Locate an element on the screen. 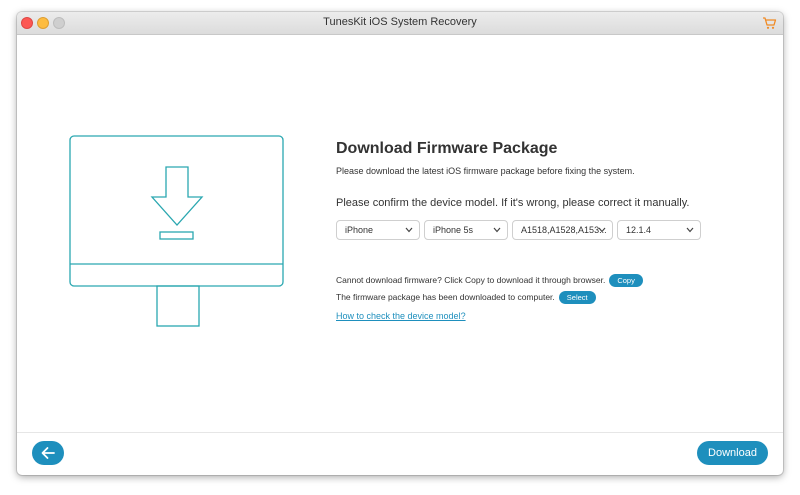 The height and width of the screenshot is (495, 800). window-title: TunesKit iOS System Recovery is located at coordinates (400, 22).